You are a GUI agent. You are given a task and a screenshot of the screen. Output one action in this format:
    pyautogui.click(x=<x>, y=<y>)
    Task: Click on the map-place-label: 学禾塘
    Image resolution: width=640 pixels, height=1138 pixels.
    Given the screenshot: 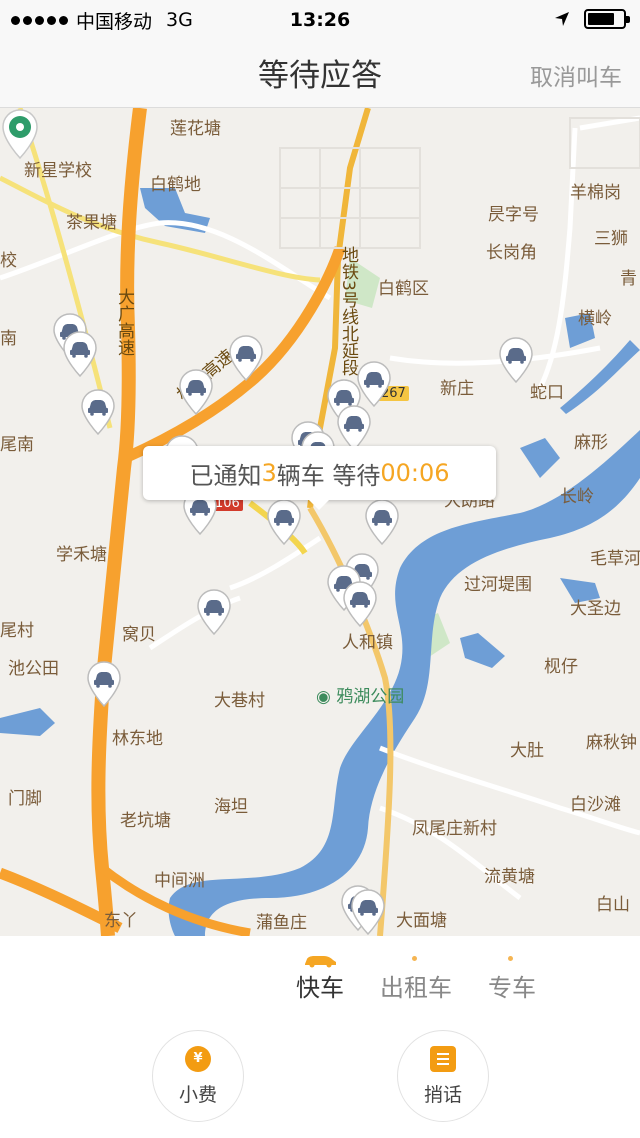 What is the action you would take?
    pyautogui.click(x=81, y=555)
    